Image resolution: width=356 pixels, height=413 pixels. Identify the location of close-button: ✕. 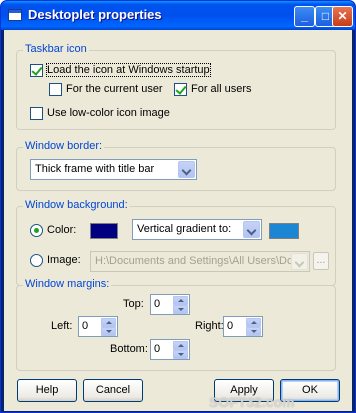
(342, 16).